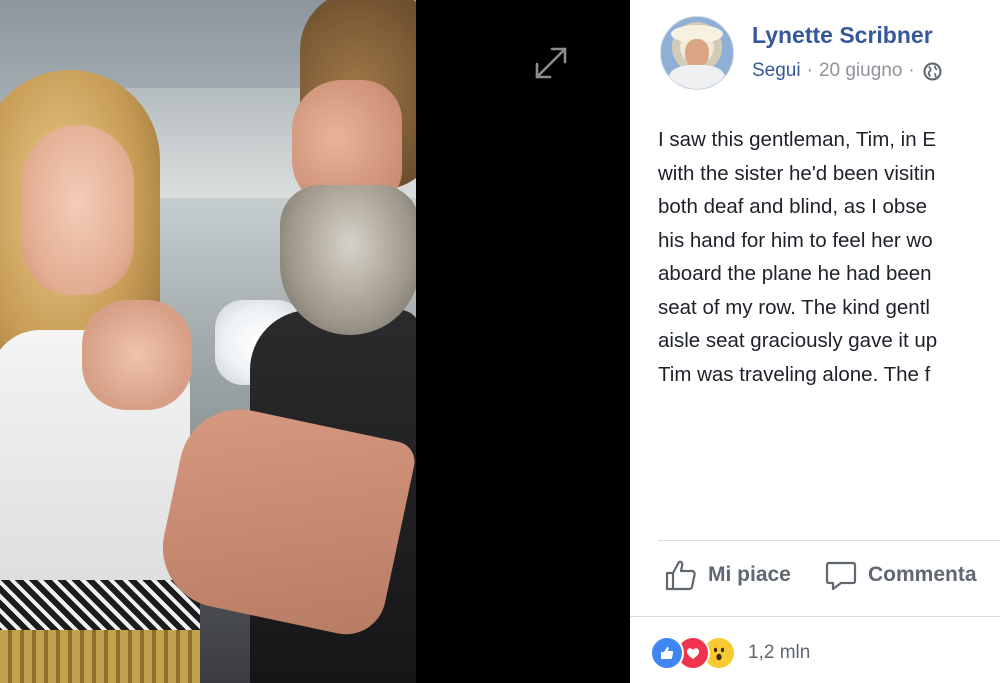 This screenshot has width=1000, height=683. I want to click on like-reaction-icon, so click(667, 653).